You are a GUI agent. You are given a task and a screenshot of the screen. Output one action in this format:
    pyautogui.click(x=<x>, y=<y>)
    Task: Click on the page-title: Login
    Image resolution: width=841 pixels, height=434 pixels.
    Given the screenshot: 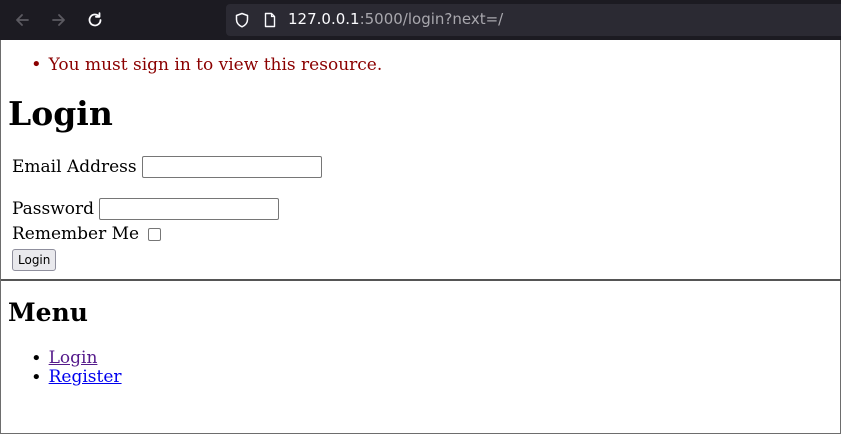 What is the action you would take?
    pyautogui.click(x=60, y=113)
    